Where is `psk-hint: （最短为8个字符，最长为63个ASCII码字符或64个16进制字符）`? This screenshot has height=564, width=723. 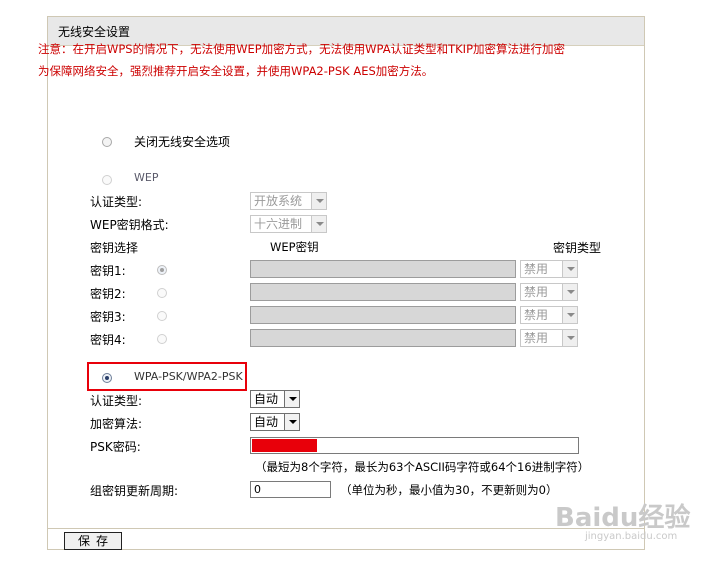 psk-hint: （最短为8个字符，最长为63个ASCII码字符或64个16进制字符） is located at coordinates (422, 467).